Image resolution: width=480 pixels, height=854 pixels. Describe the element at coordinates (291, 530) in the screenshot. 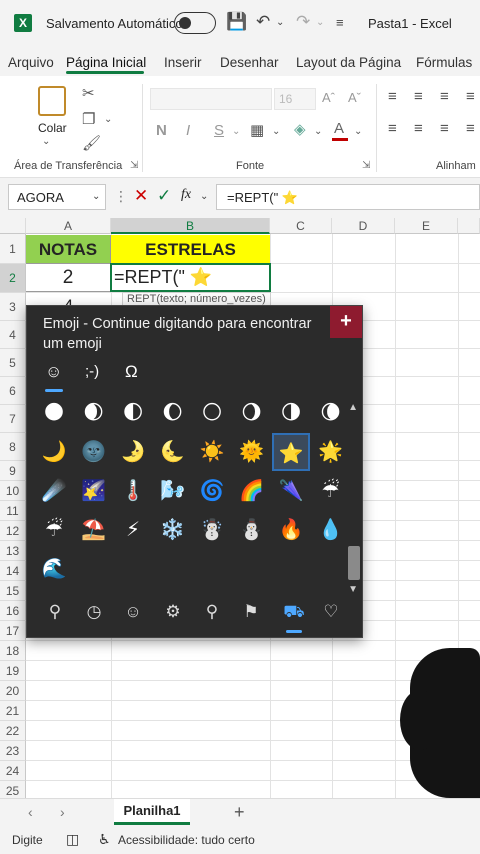

I see `emoji-item: 🔥` at that location.